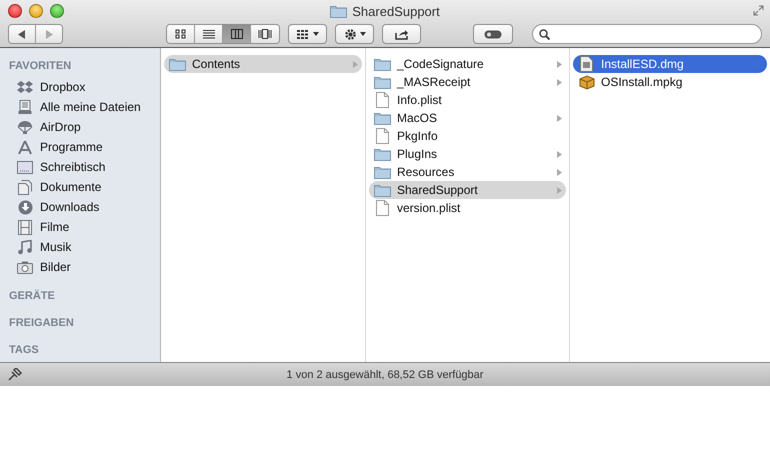 The width and height of the screenshot is (770, 460). I want to click on sidebar-item: Dropbox, so click(63, 87).